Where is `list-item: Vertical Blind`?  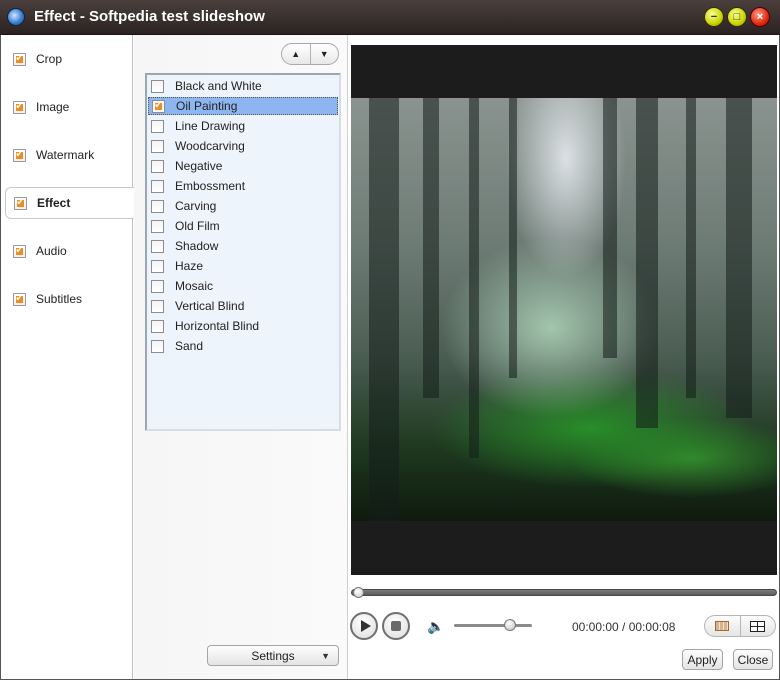 list-item: Vertical Blind is located at coordinates (243, 306).